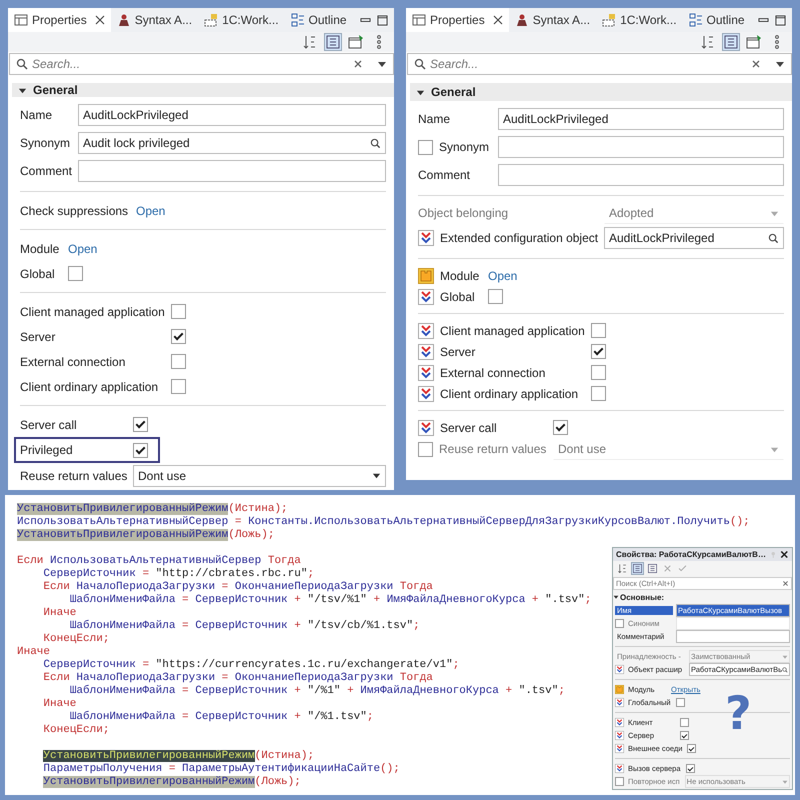 The width and height of the screenshot is (800, 800). Describe the element at coordinates (21, 20) in the screenshot. I see `table-icon` at that location.